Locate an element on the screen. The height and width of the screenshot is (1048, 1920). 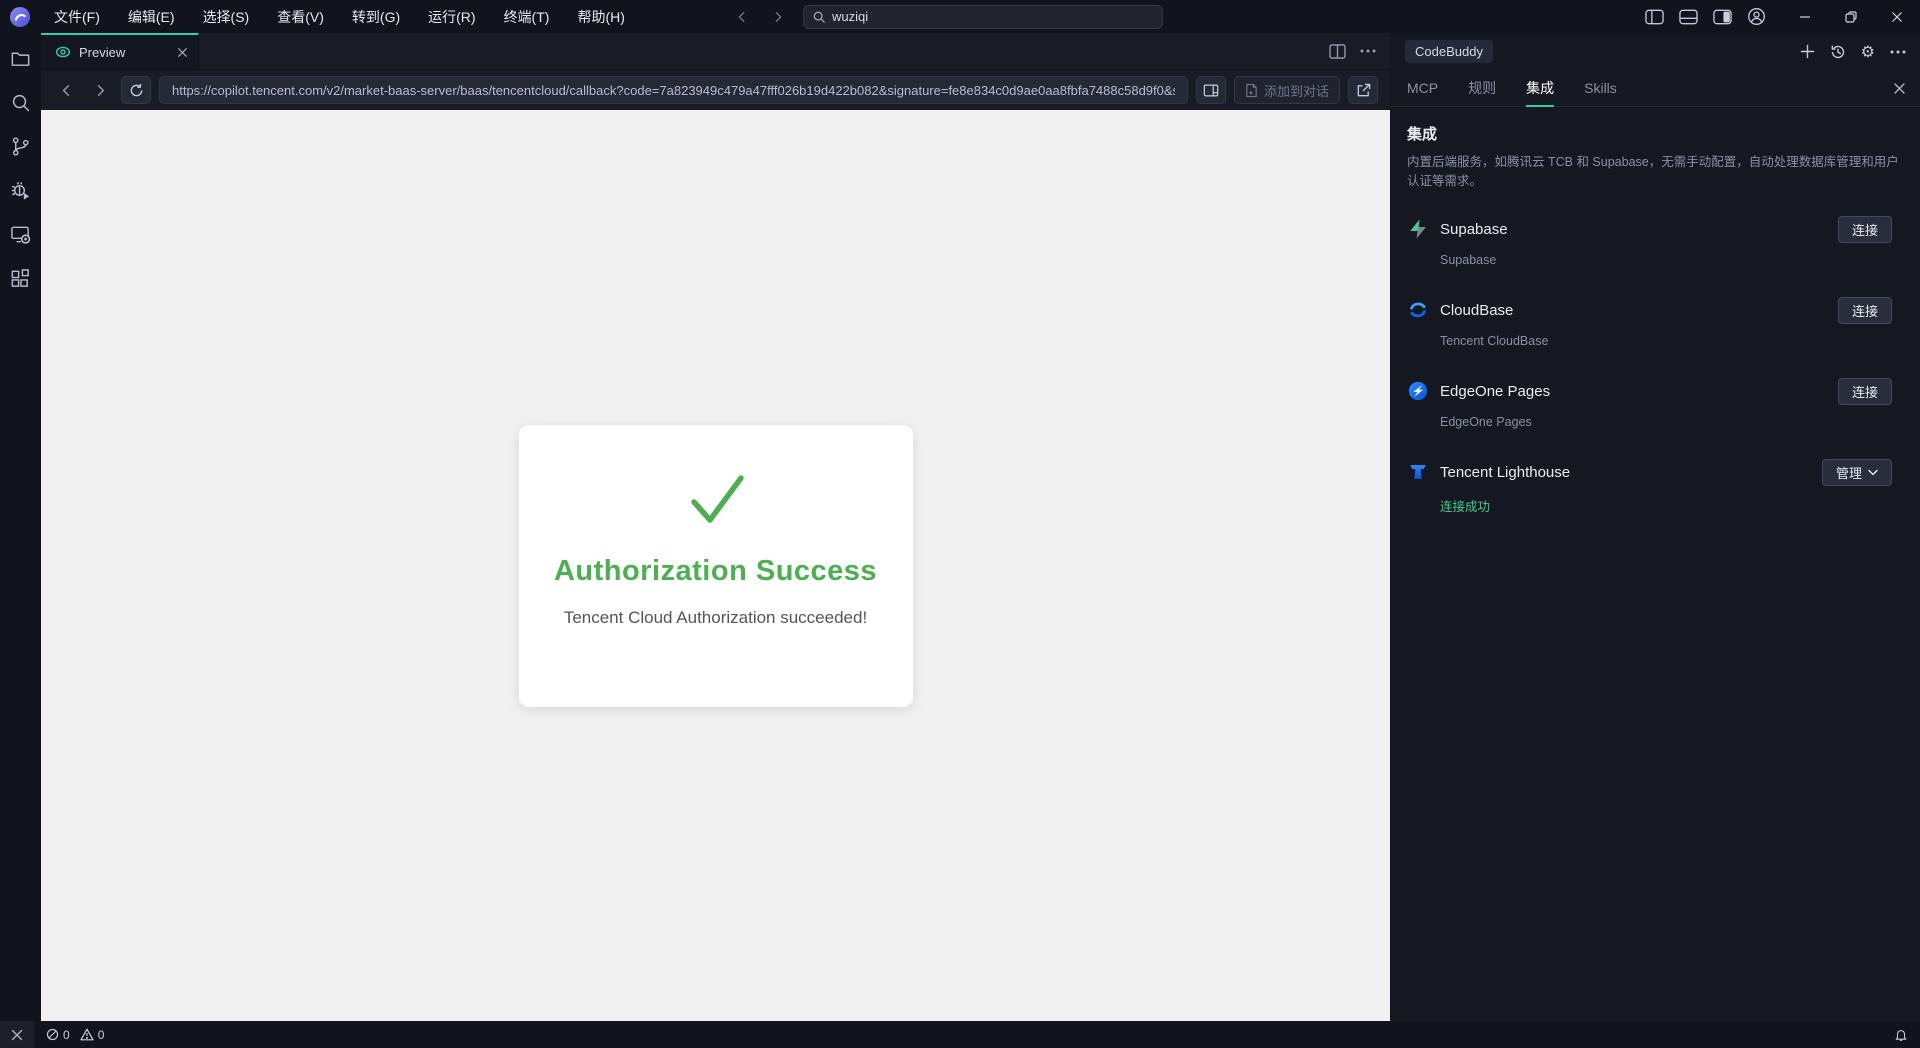
integration-lighthouse: Tencent Lighthouse 管理 连接成功 is located at coordinates (1656, 486).